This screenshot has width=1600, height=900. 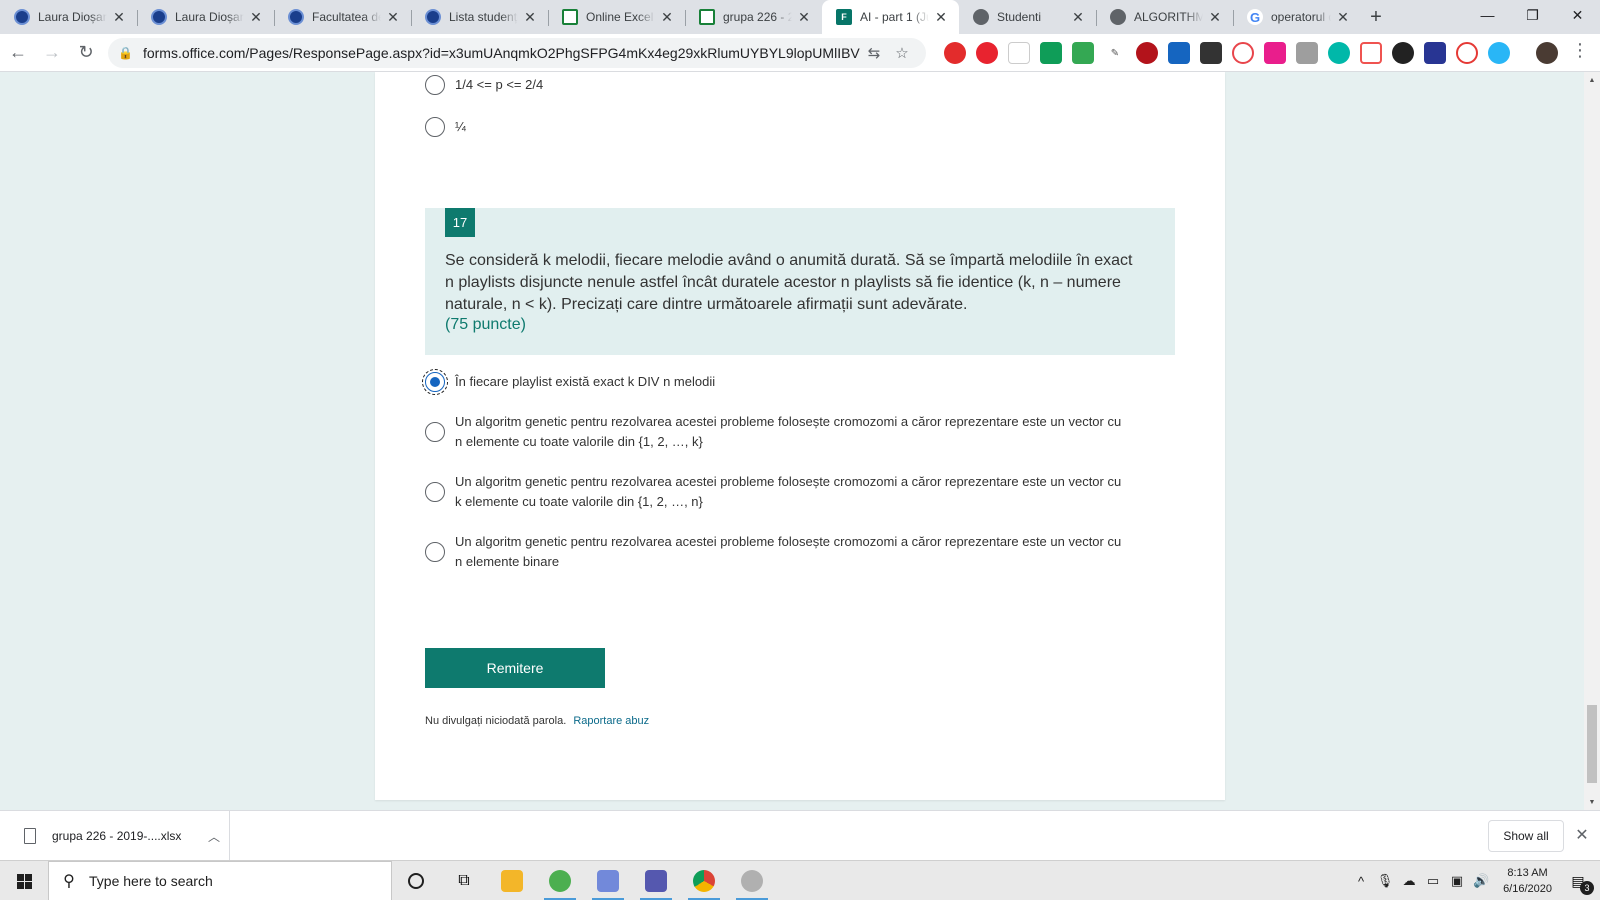 I want to click on dark-extension-icon, so click(x=1211, y=53).